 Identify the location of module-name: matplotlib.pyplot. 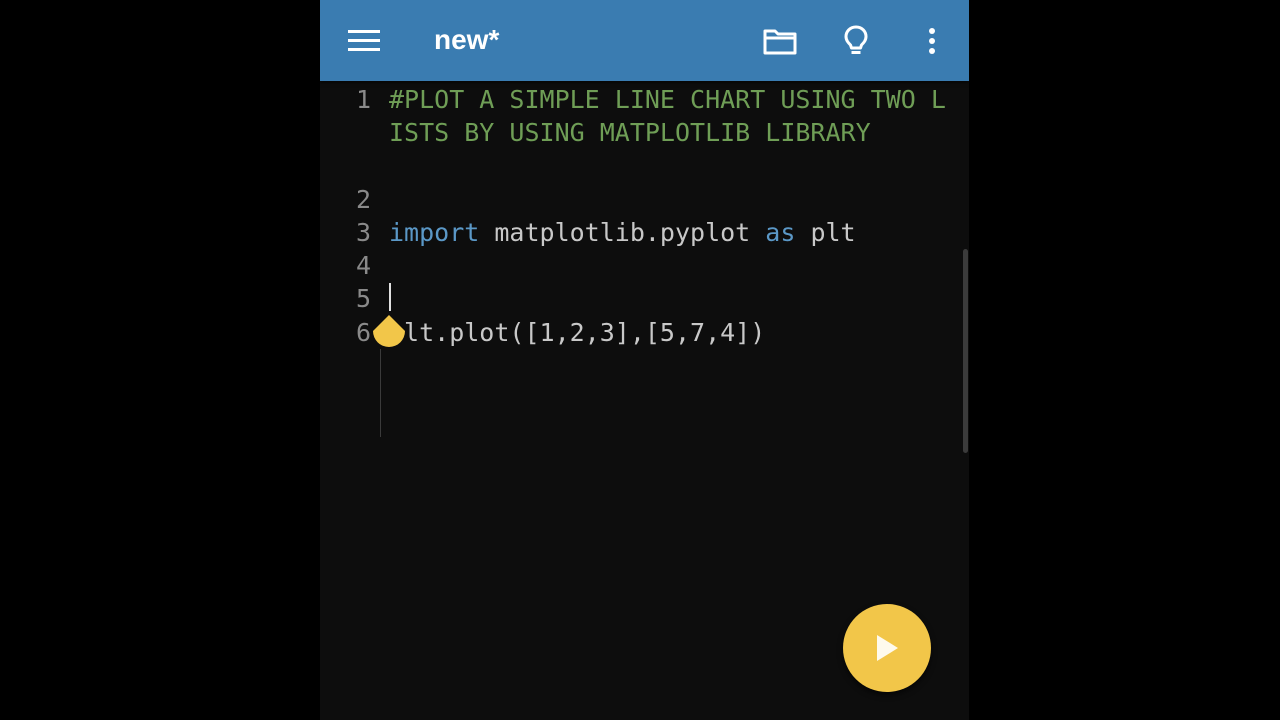
(622, 232).